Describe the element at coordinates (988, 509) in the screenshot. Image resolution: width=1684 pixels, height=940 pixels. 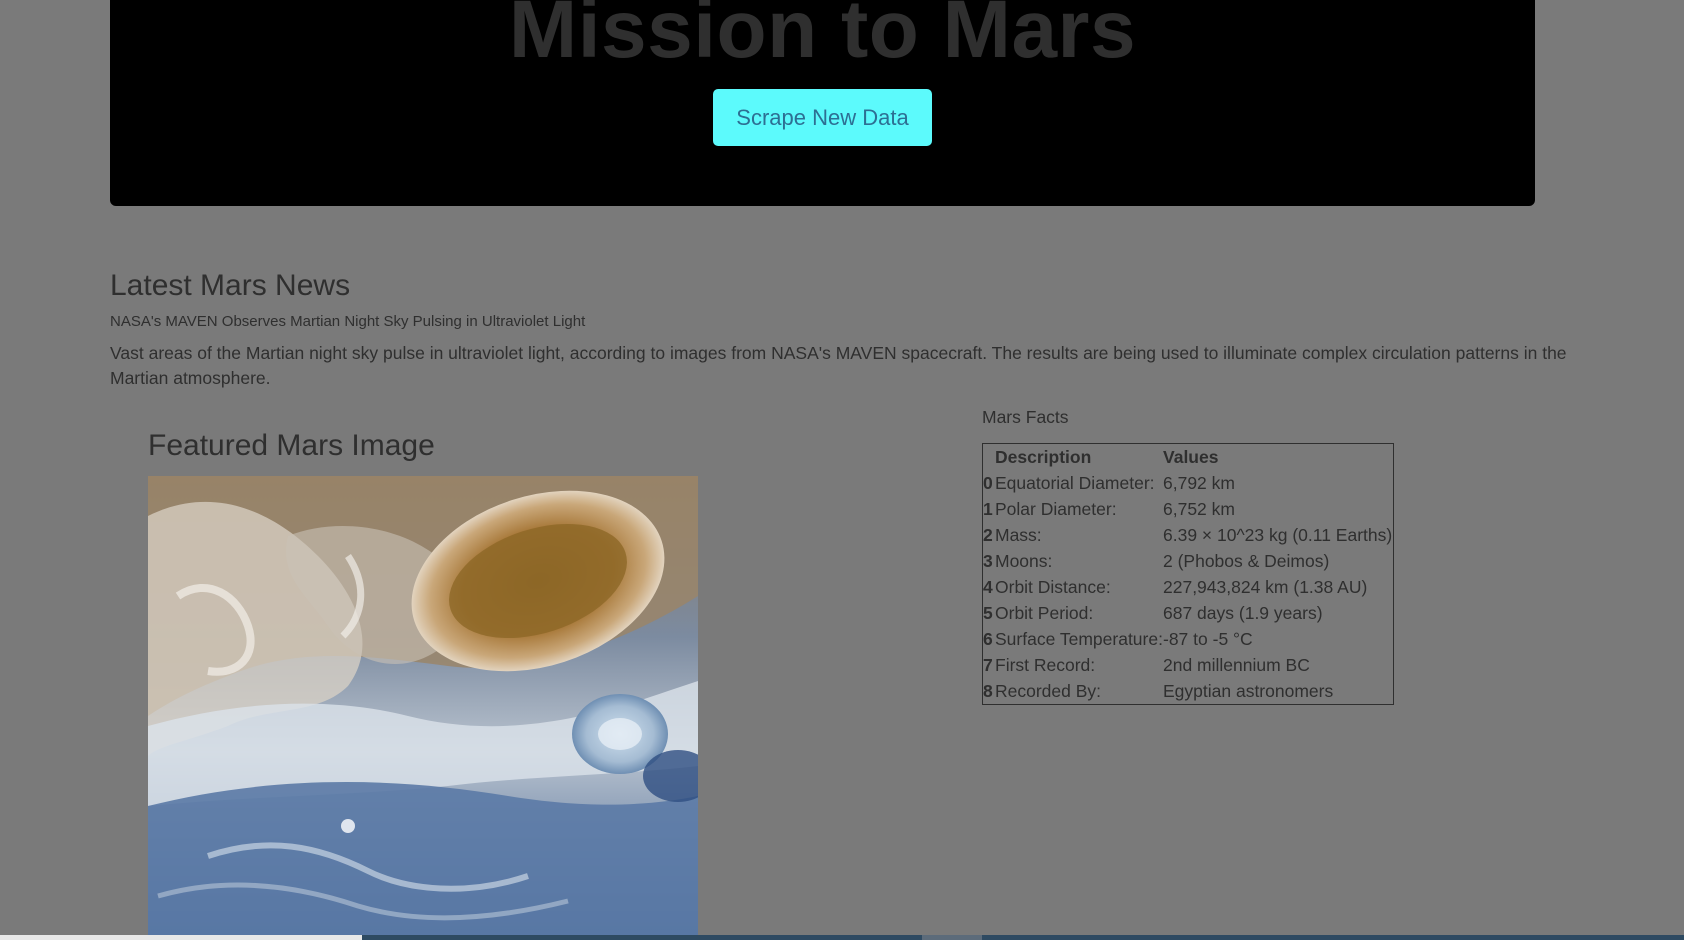
I see `row-index: 1` at that location.